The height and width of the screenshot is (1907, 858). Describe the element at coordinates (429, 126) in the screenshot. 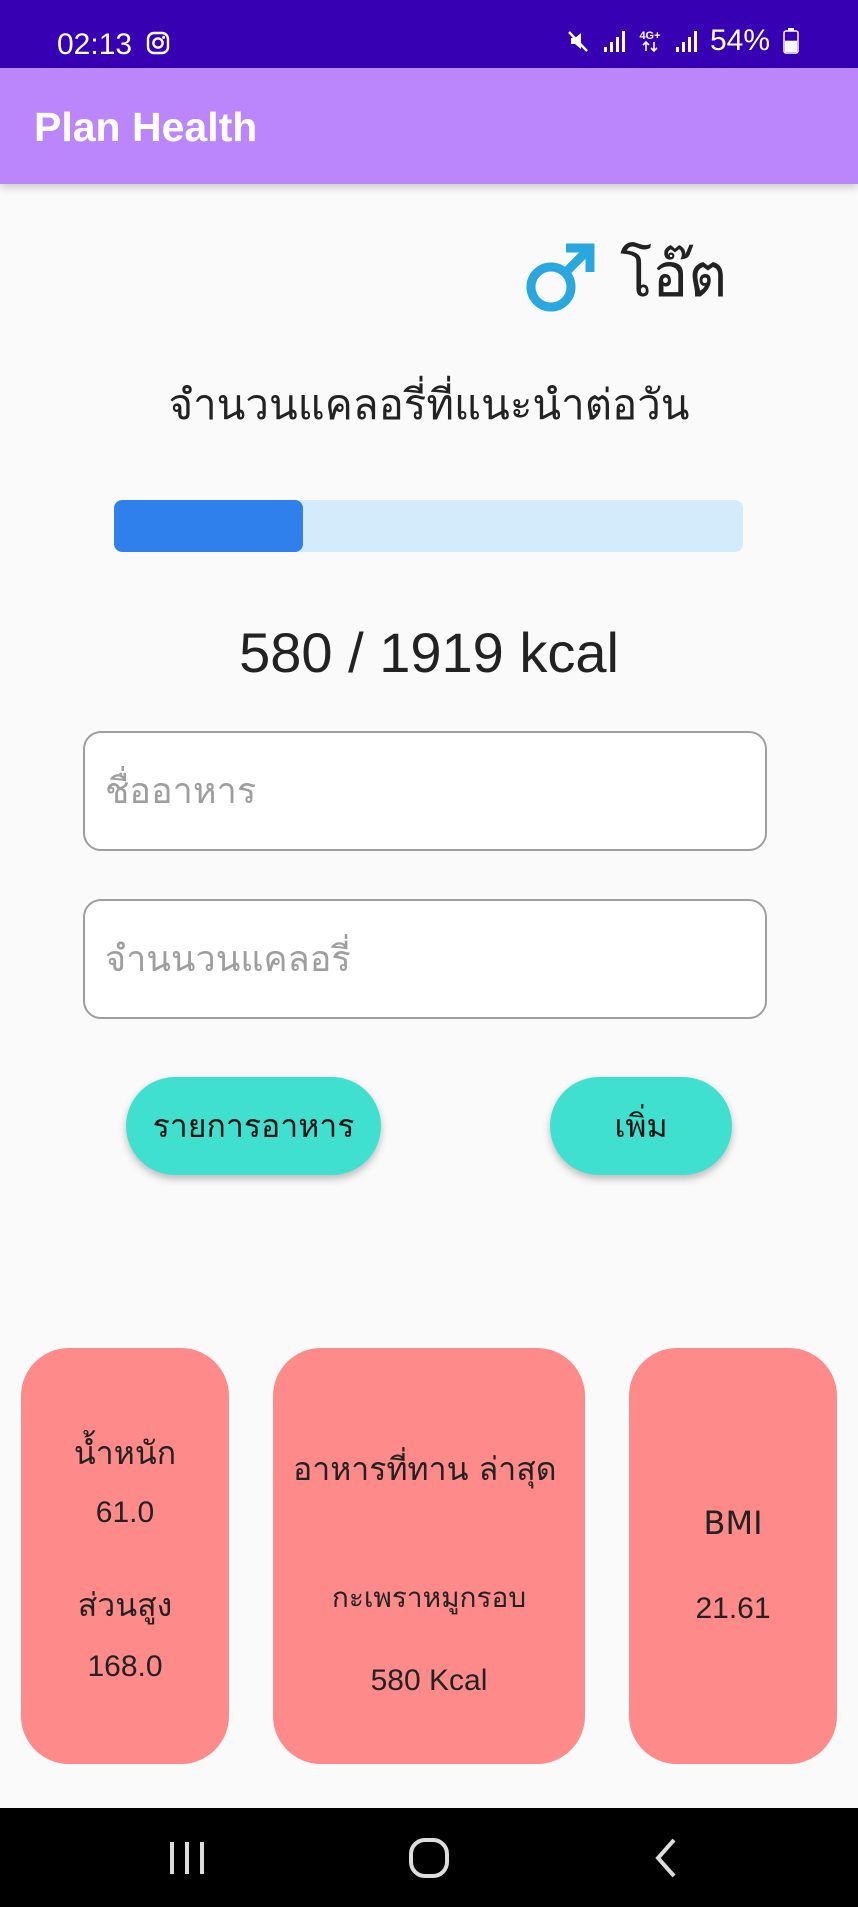

I see `app-bar: Plan Health` at that location.